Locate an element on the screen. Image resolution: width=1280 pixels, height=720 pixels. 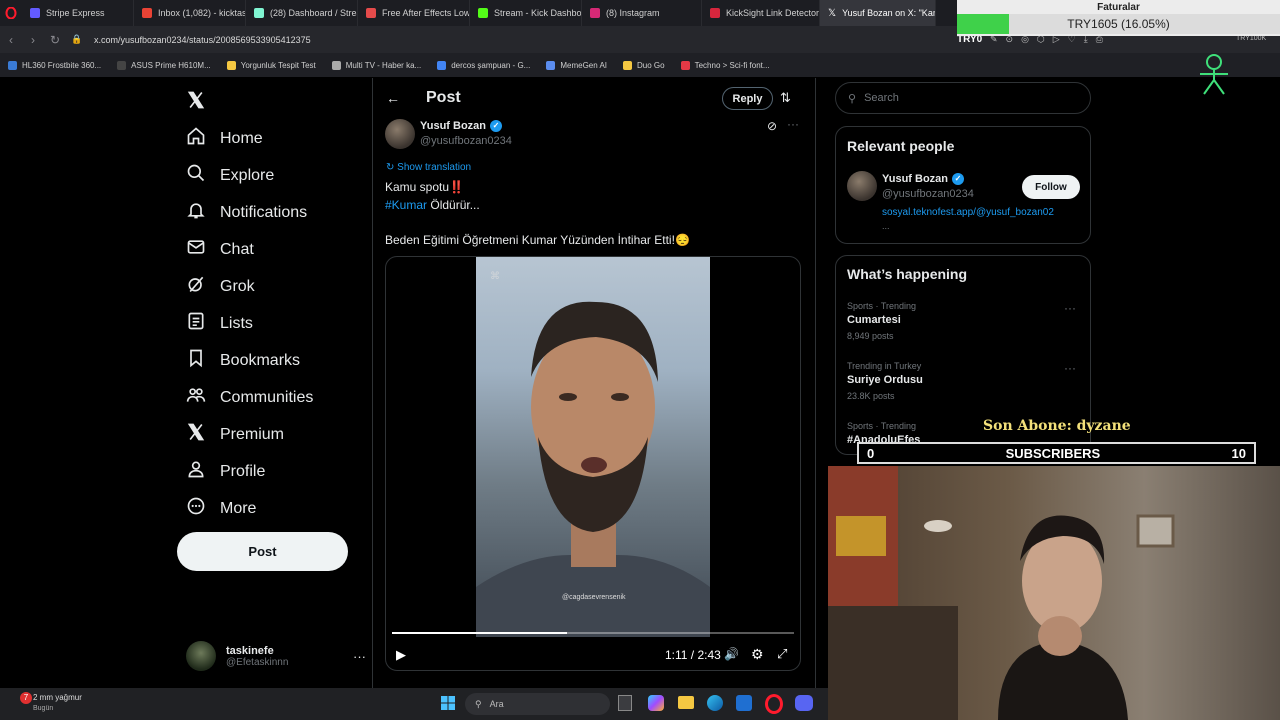
show-translation-link: ↻ Show translation is located at coordinates (428, 167).